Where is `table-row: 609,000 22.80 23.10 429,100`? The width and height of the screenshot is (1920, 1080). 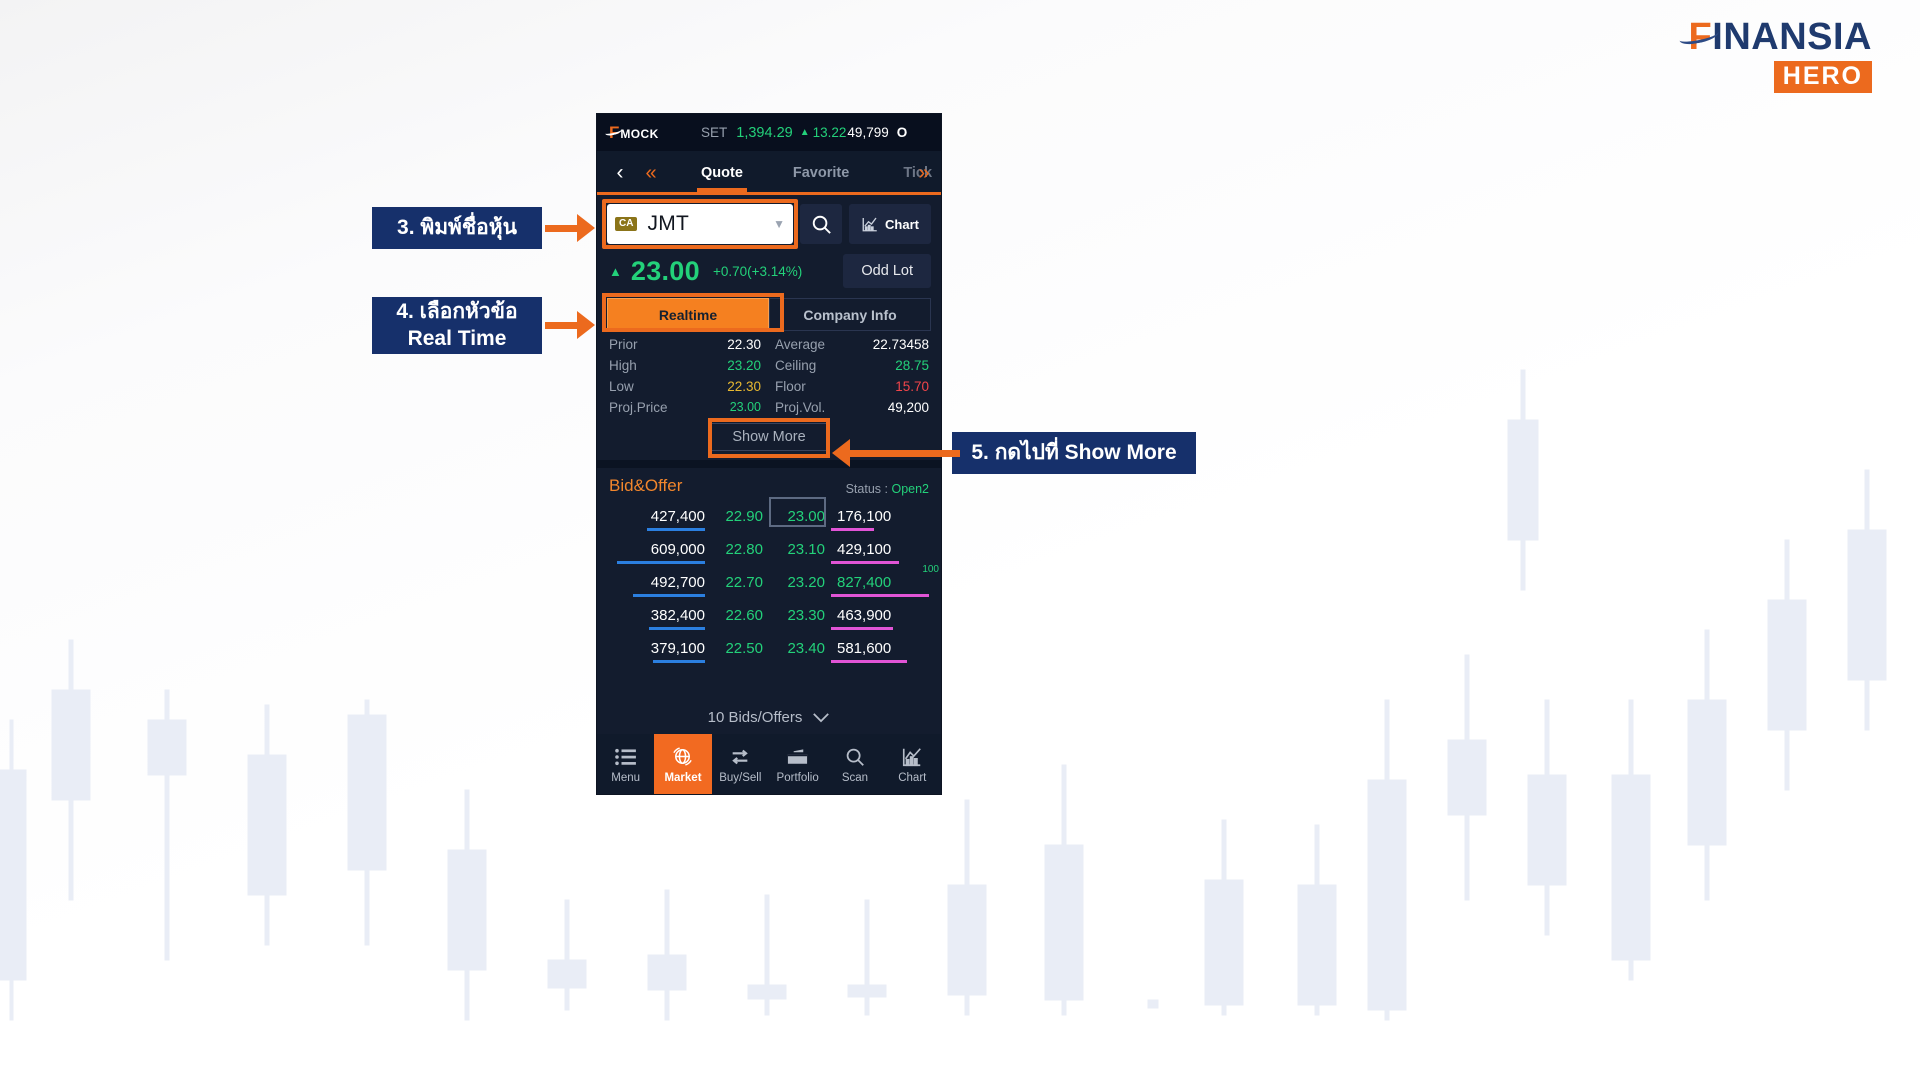 table-row: 609,000 22.80 23.10 429,100 is located at coordinates (769, 549).